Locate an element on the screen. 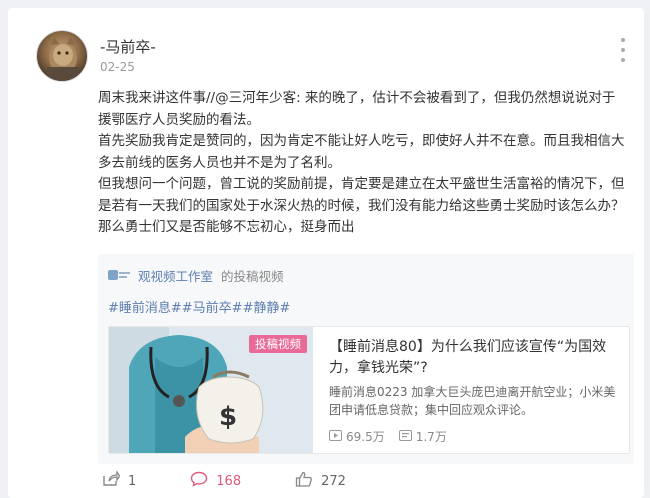  danmaku-count: 1.7万 is located at coordinates (422, 436).